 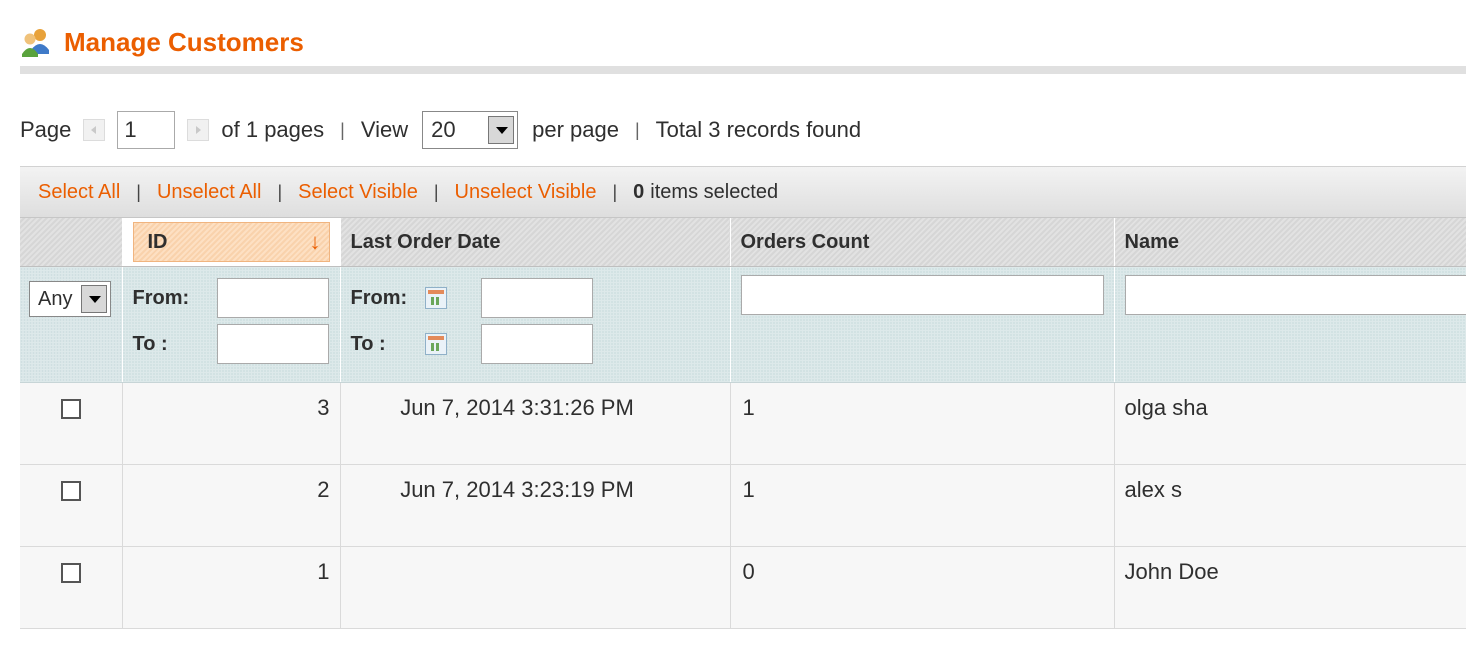 What do you see at coordinates (94, 130) in the screenshot?
I see `previous-page-icon` at bounding box center [94, 130].